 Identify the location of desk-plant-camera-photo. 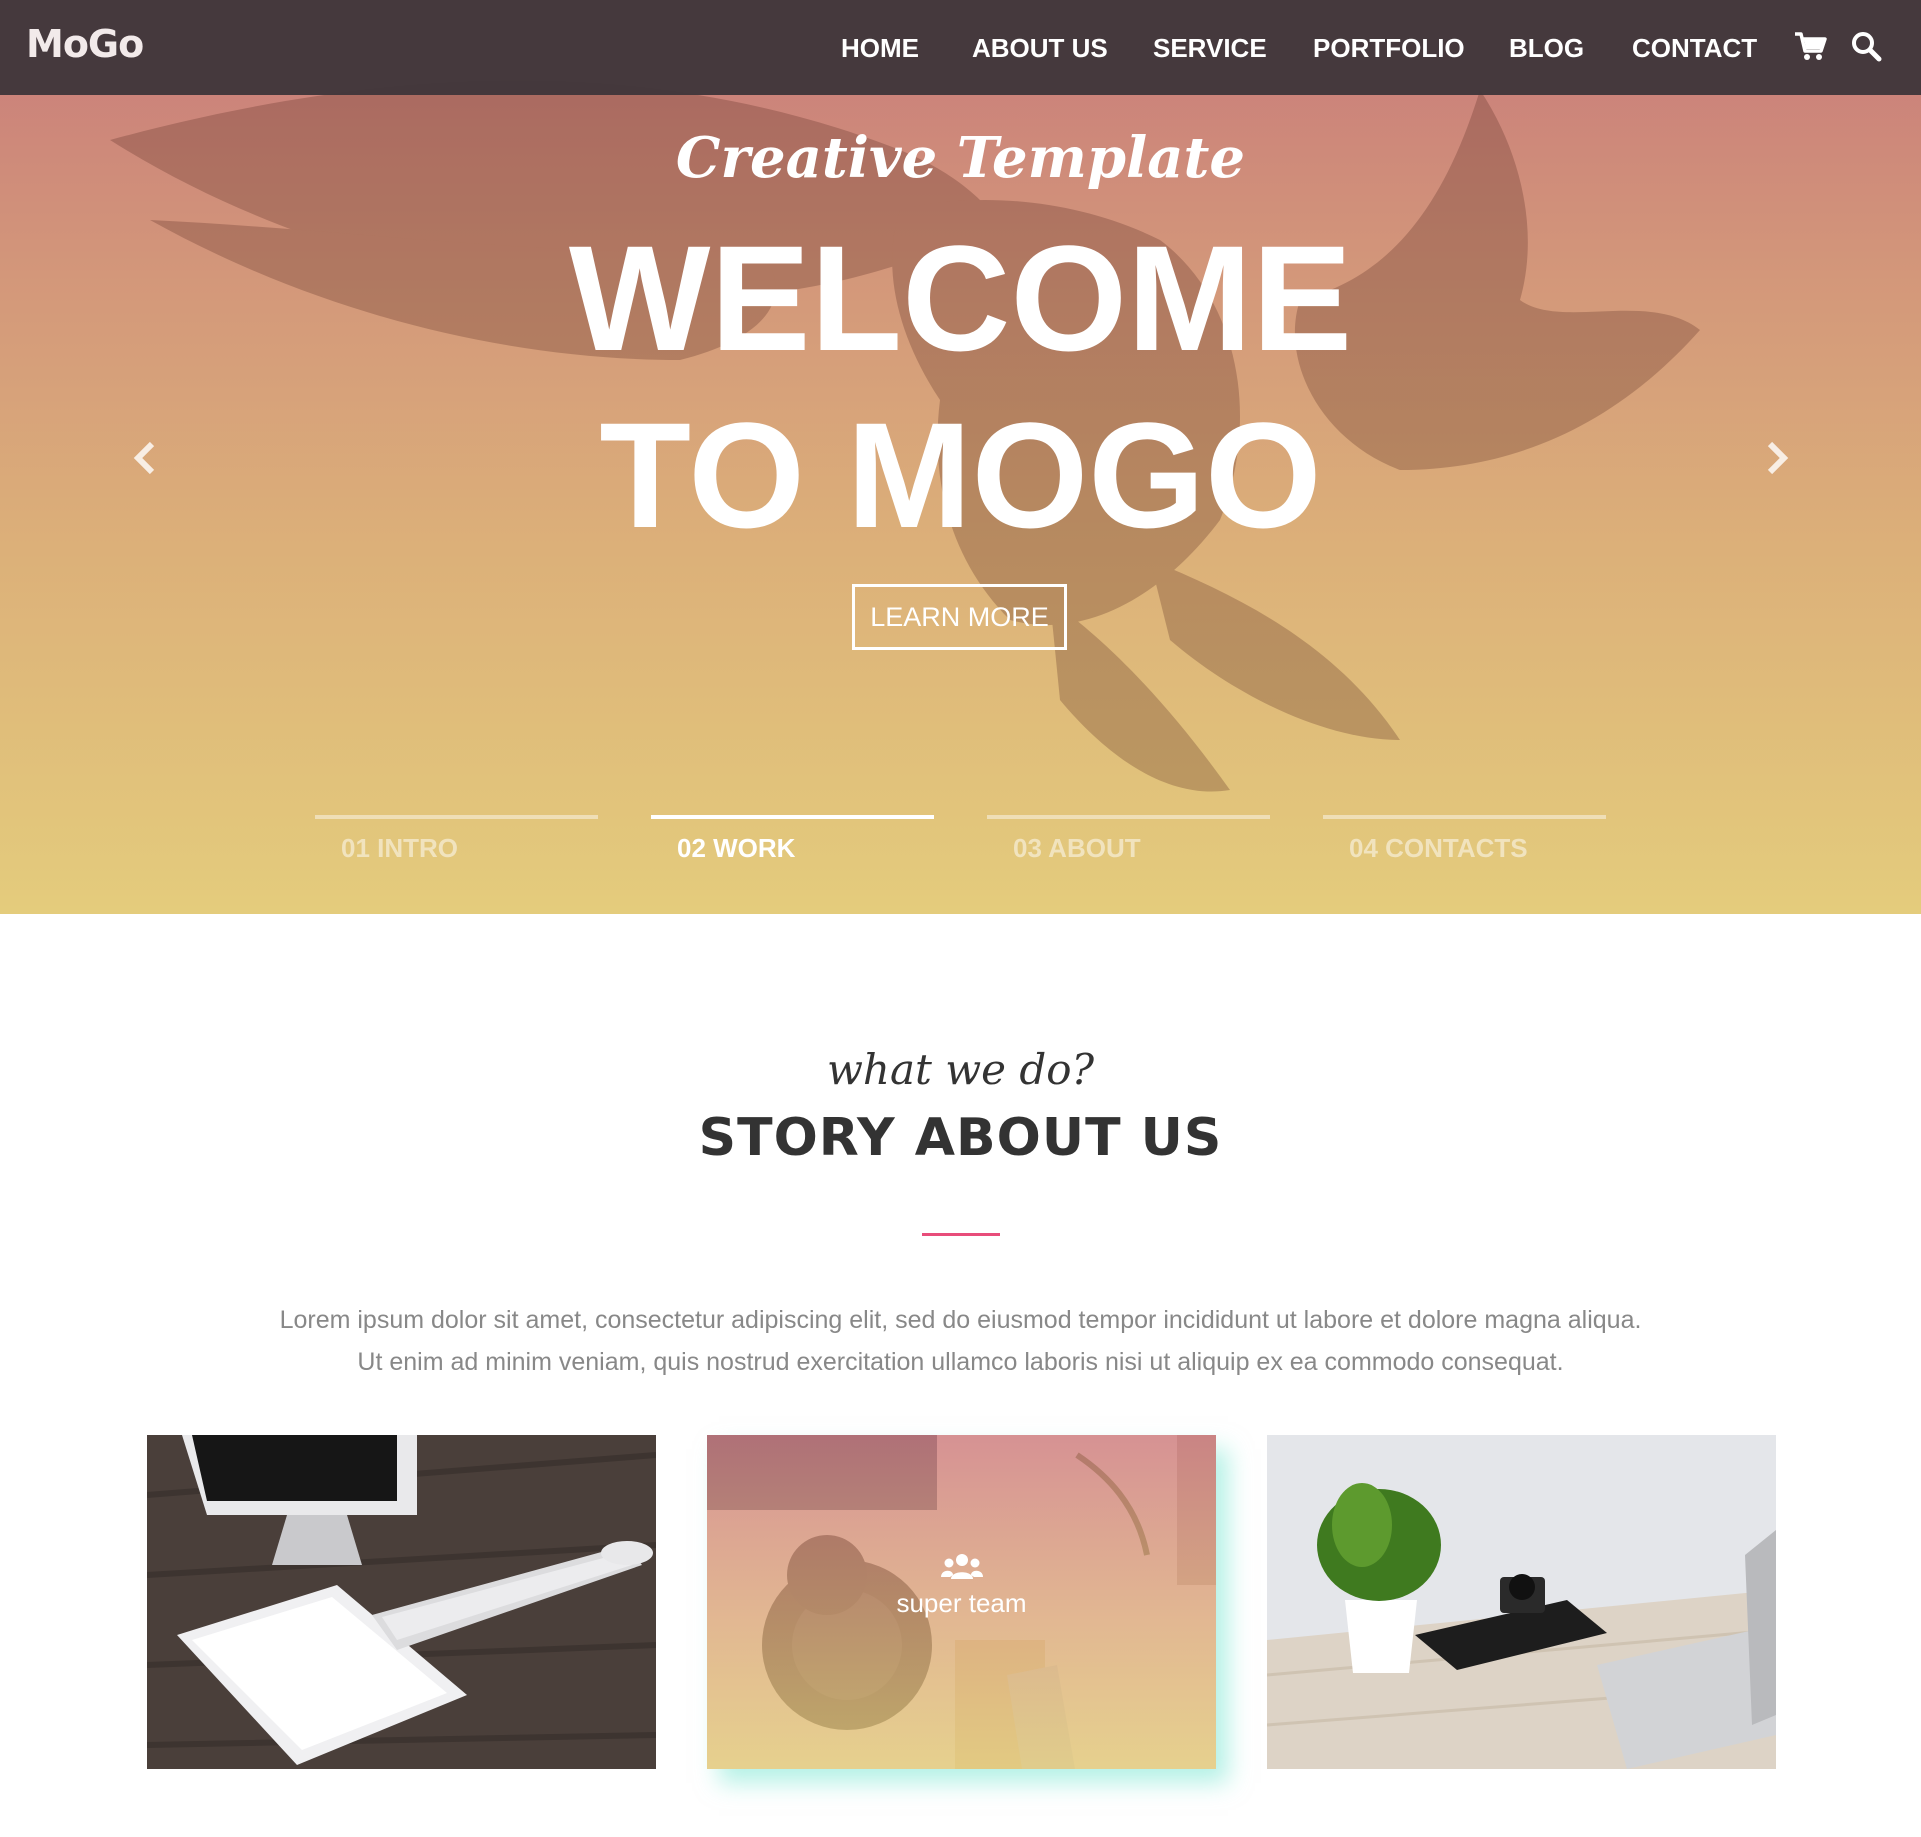
(1521, 1602).